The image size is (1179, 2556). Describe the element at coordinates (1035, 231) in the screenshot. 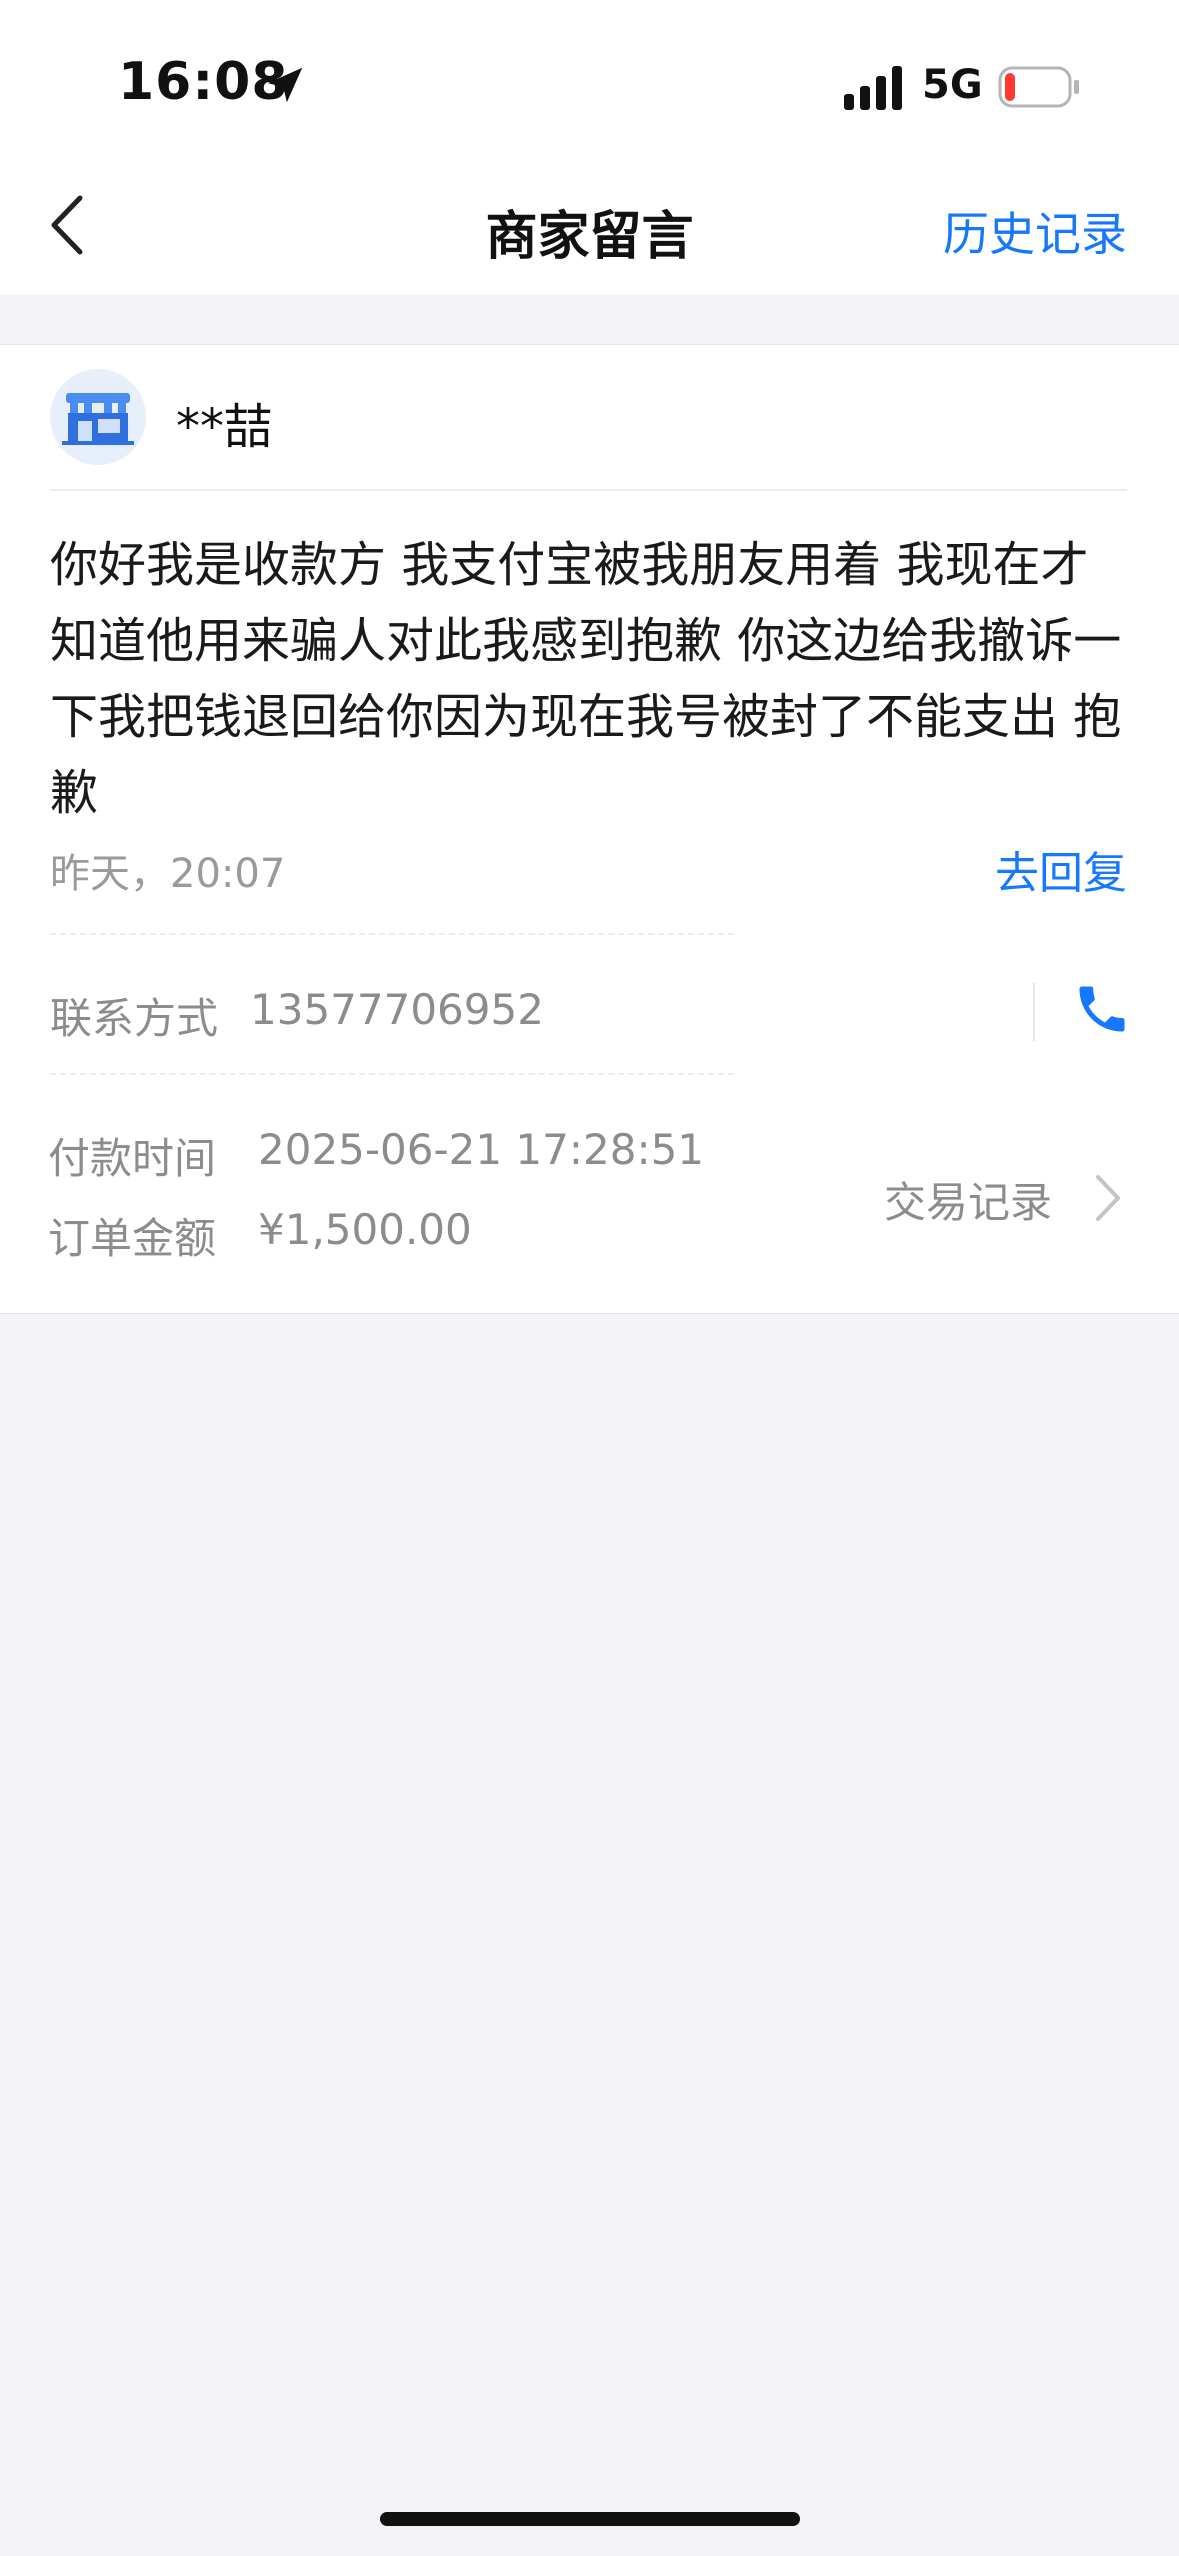

I see `history-link: 历史记录` at that location.